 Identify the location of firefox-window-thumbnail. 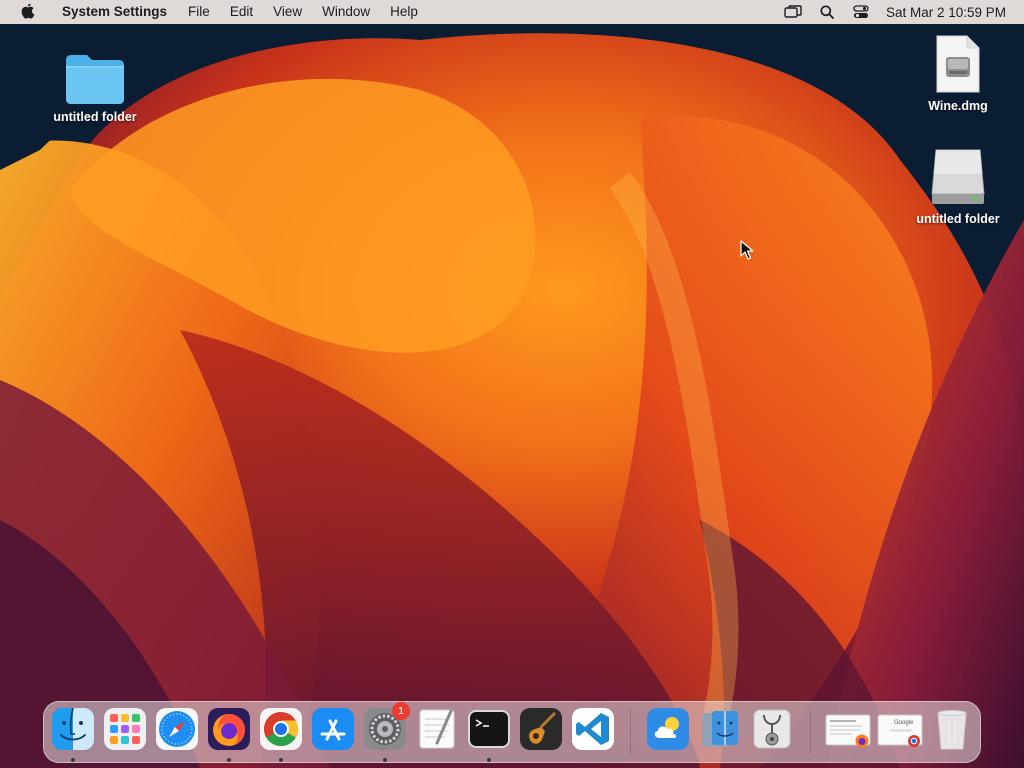
(848, 731).